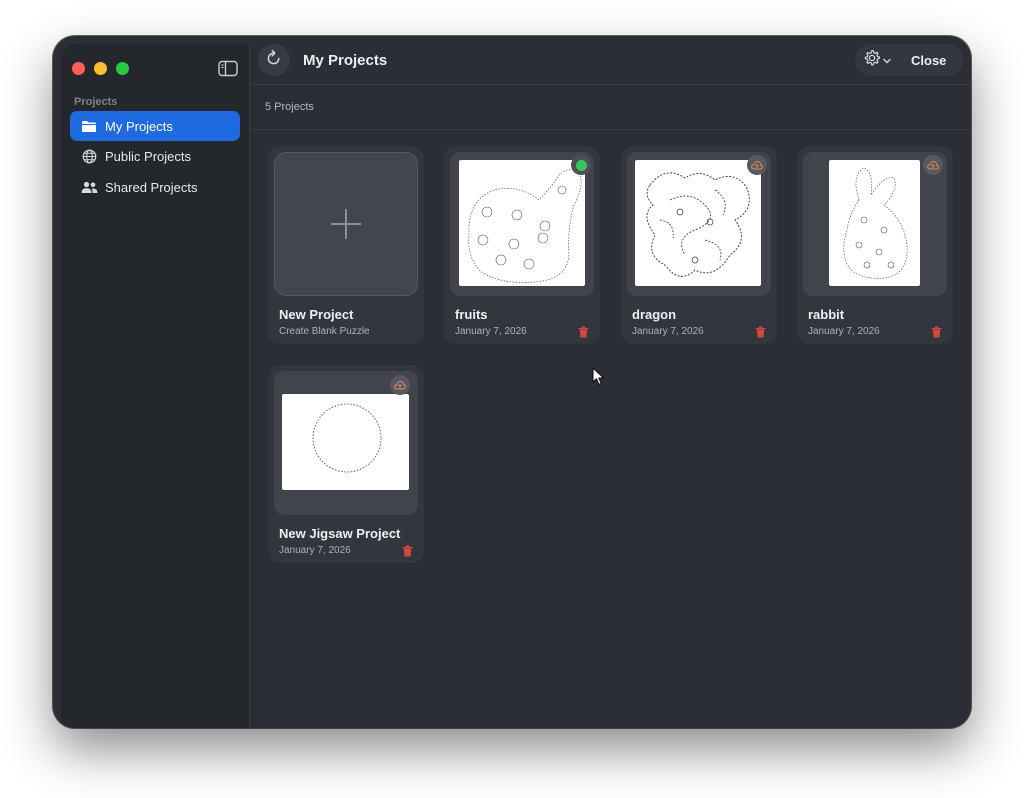 This screenshot has height=798, width=1024. What do you see at coordinates (122, 68) in the screenshot?
I see `zoom-window-button` at bounding box center [122, 68].